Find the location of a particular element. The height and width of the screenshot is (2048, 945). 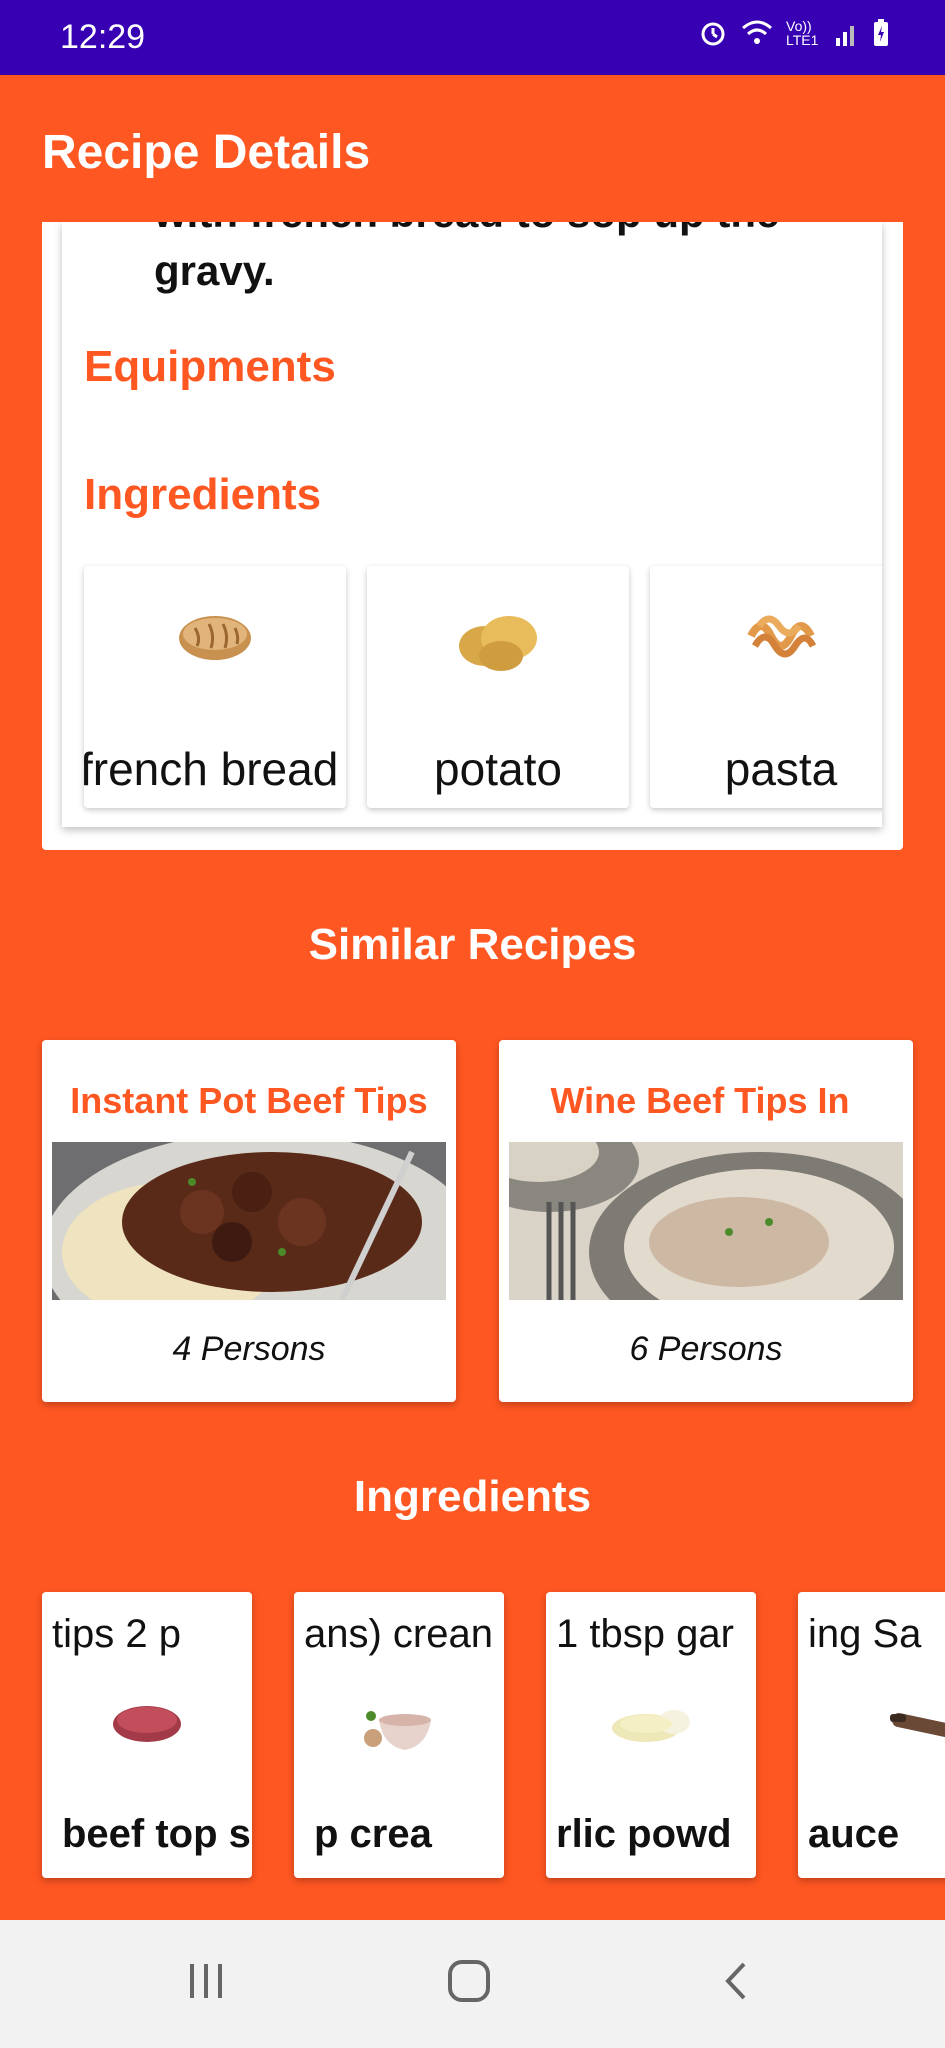

similar-recipe-card: Instant Pot Beef Tips 4 Persons is located at coordinates (249, 1221).